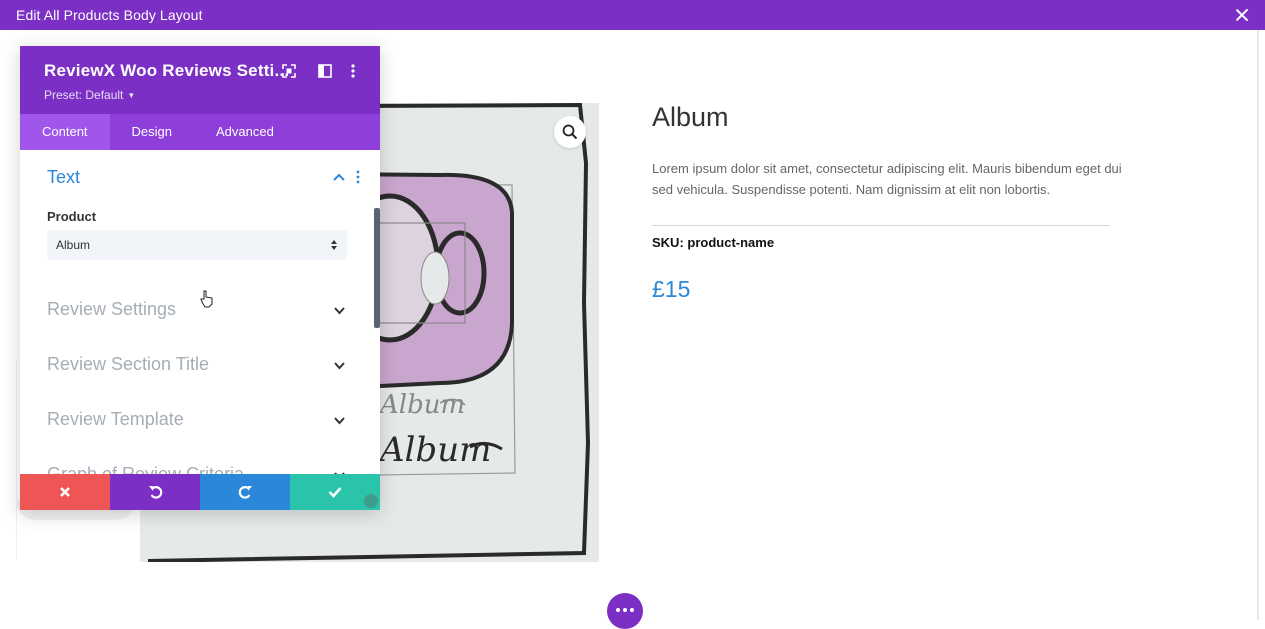 The width and height of the screenshot is (1265, 629). I want to click on sku-label: SKU:, so click(668, 242).